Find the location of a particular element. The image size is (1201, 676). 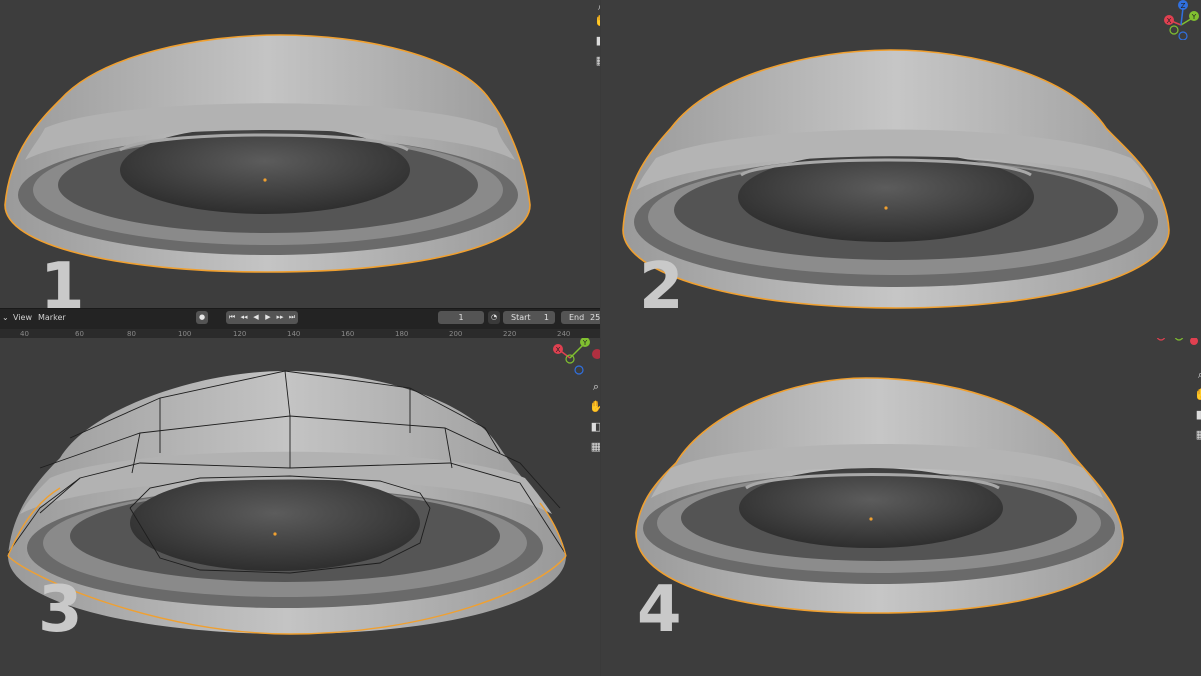

tick-label: 140 is located at coordinates (294, 334).